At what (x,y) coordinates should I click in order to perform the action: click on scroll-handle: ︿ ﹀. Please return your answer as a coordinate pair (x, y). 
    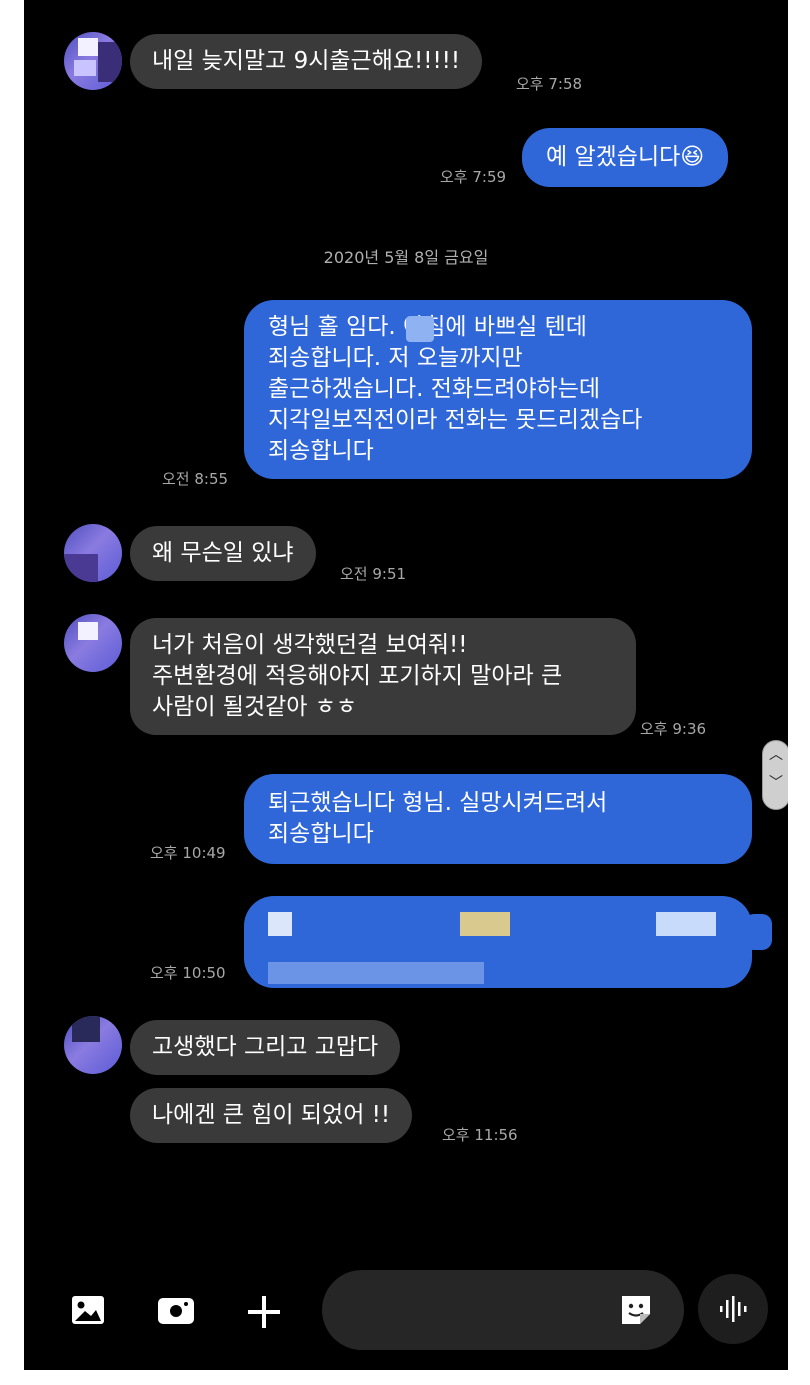
    Looking at the image, I should click on (775, 775).